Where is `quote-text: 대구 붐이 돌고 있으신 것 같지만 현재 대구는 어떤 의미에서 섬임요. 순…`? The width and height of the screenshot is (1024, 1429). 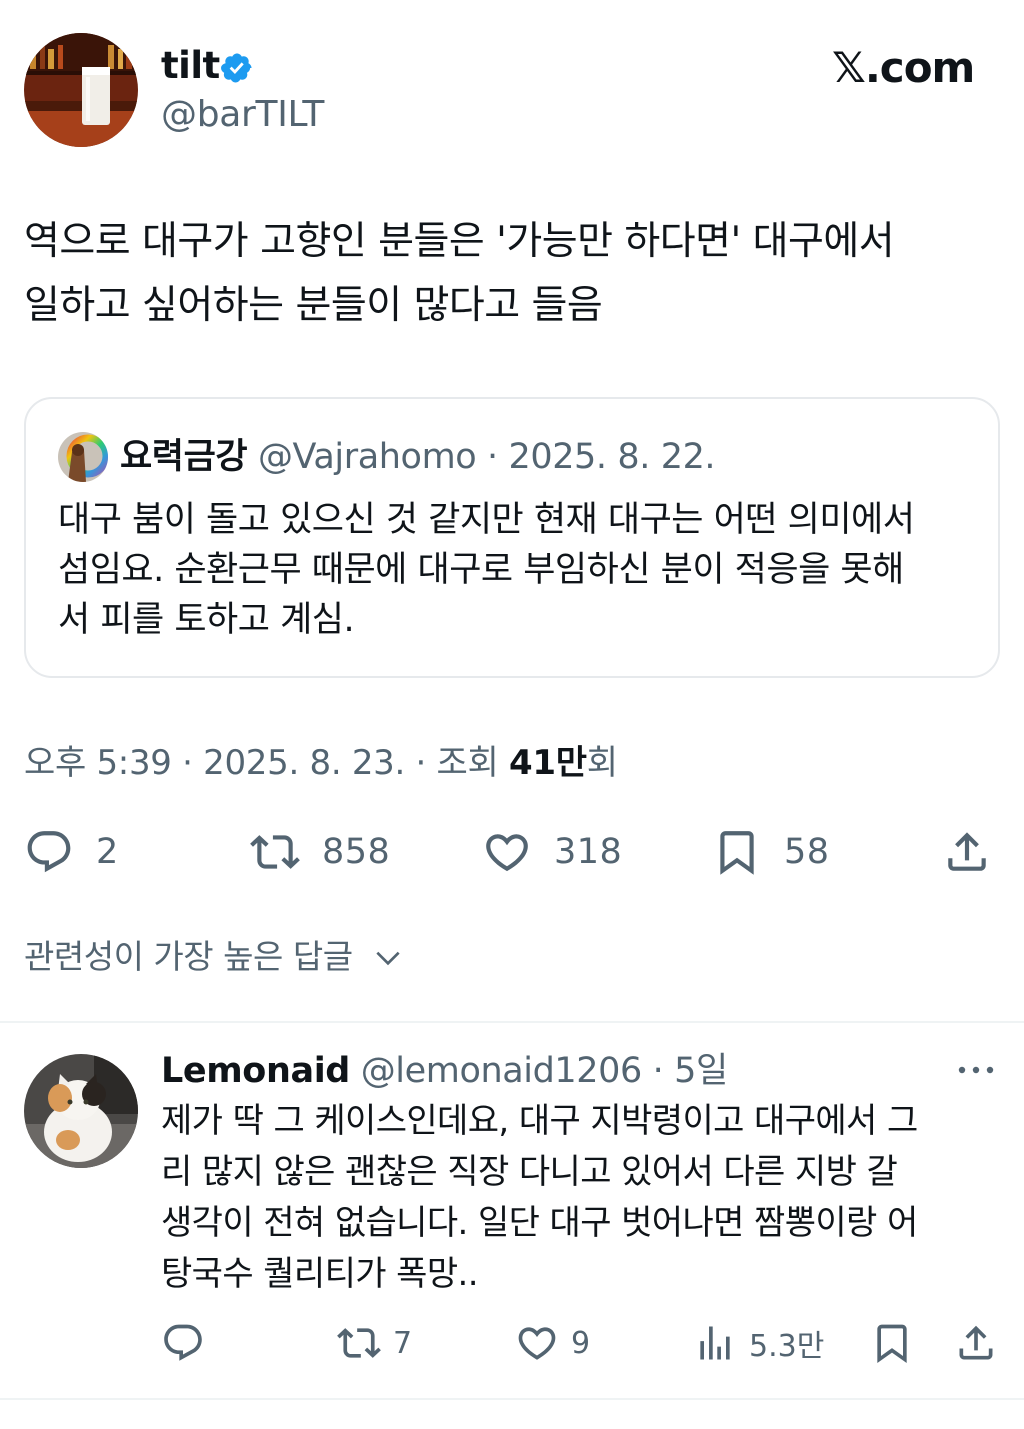
quote-text: 대구 붐이 돌고 있으신 것 같지만 현재 대구는 어떤 의미에서 섬임요. 순… is located at coordinates (518, 570).